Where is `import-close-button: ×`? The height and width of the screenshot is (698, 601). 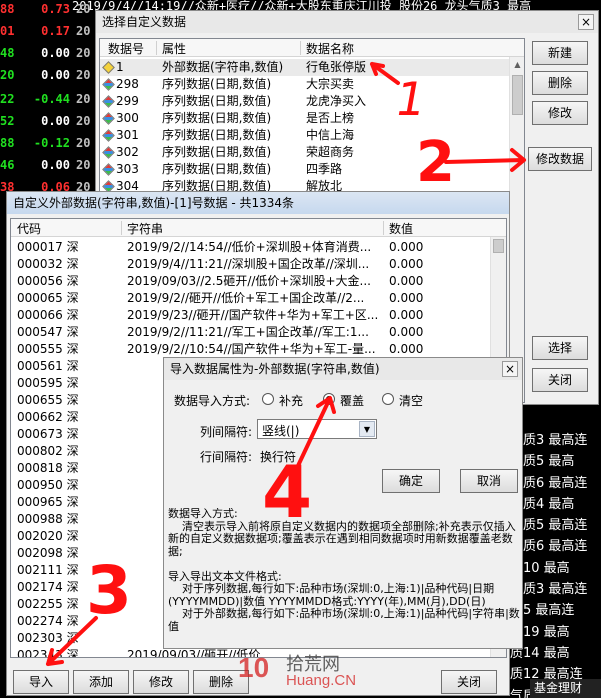 import-close-button: × is located at coordinates (510, 369).